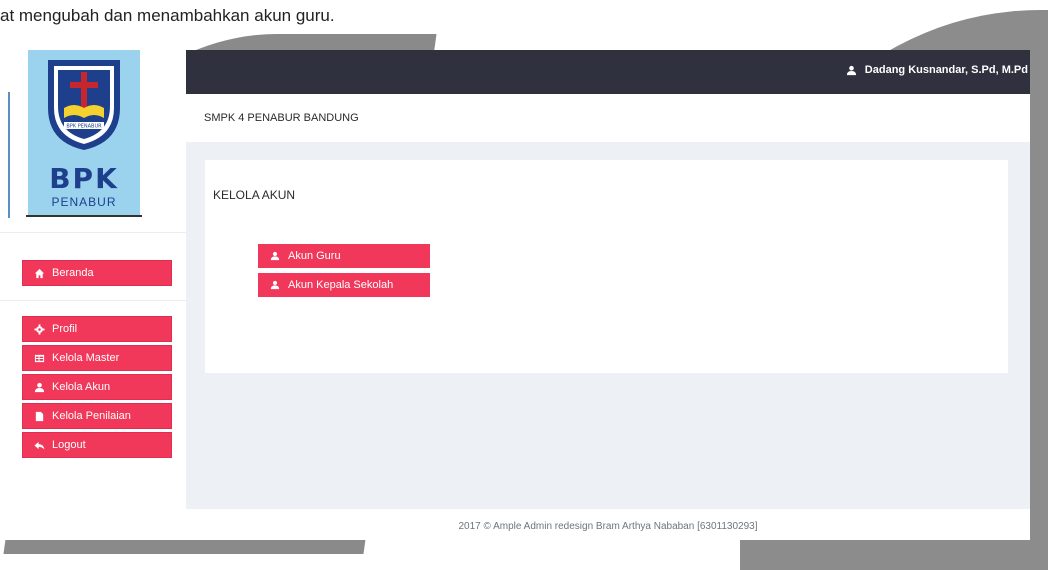 The height and width of the screenshot is (570, 1048). Describe the element at coordinates (97, 445) in the screenshot. I see `sidebar-item-logout: Logout` at that location.